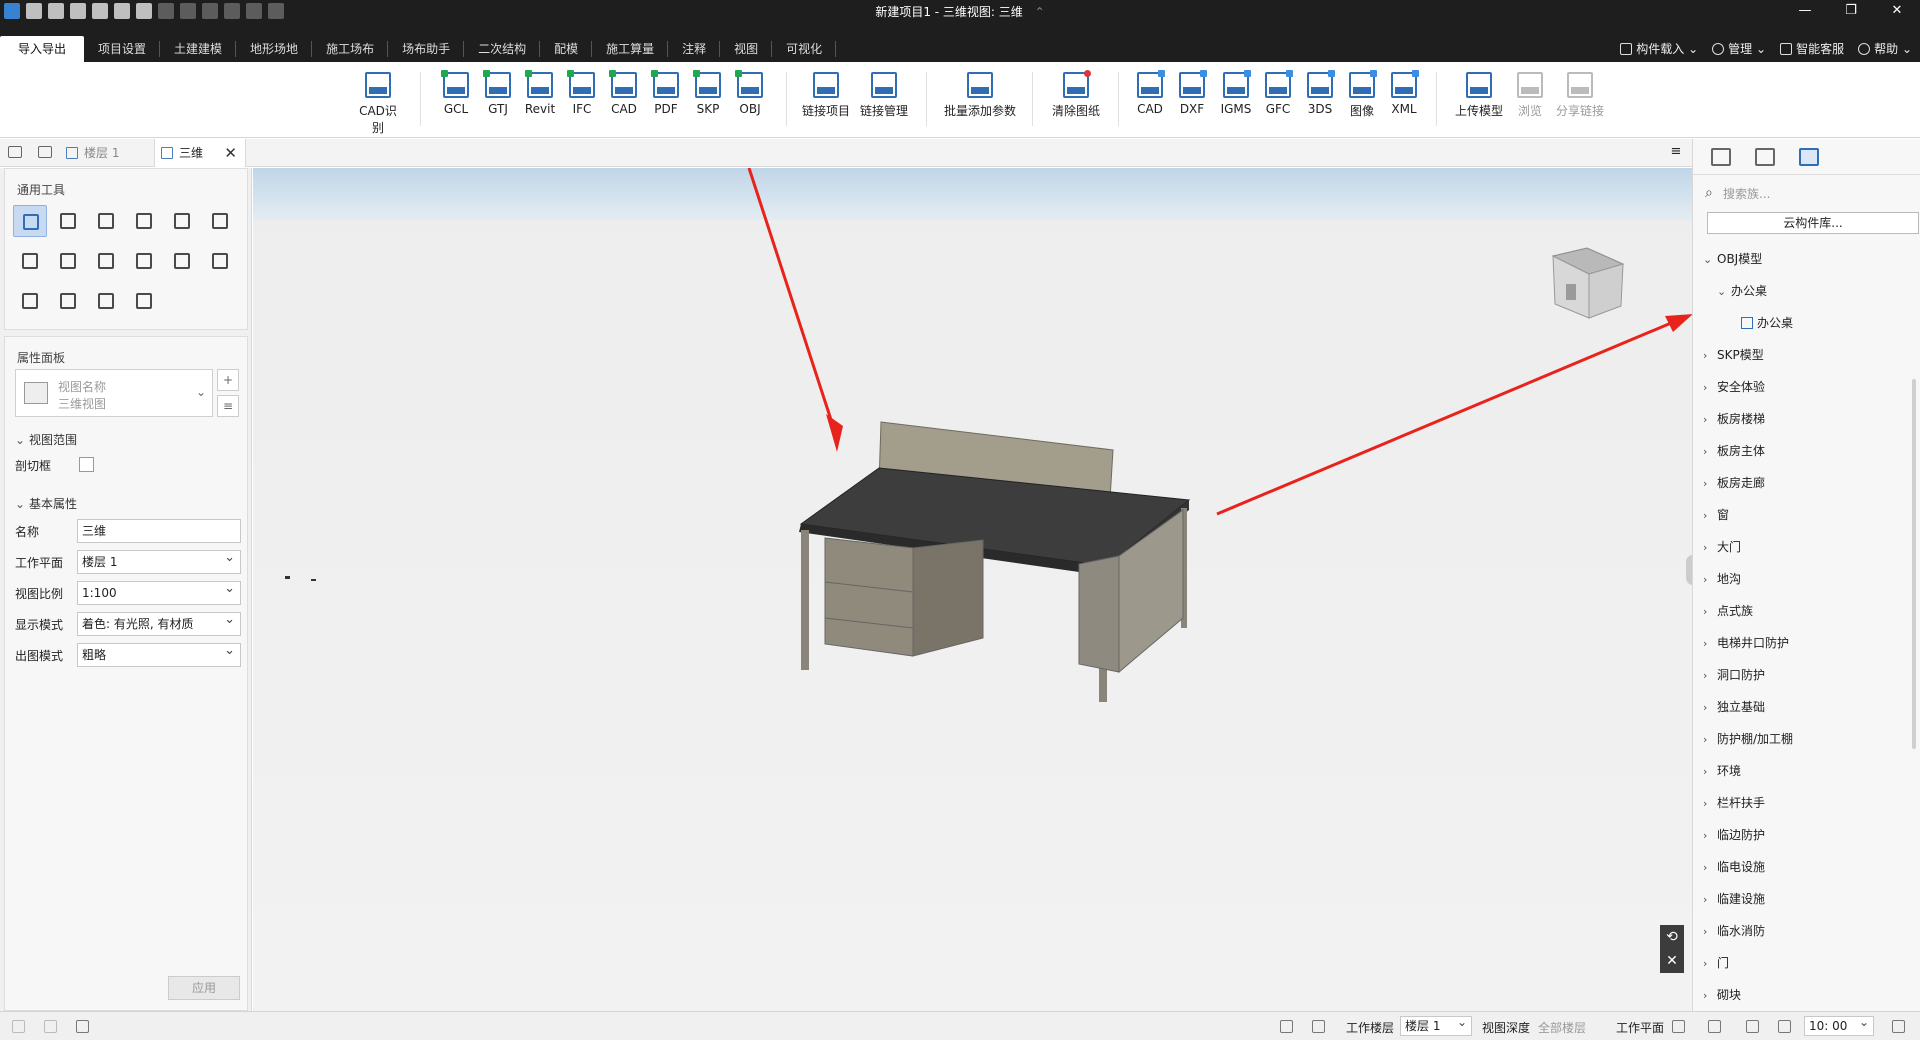  I want to click on office-desk-model, so click(995, 561).